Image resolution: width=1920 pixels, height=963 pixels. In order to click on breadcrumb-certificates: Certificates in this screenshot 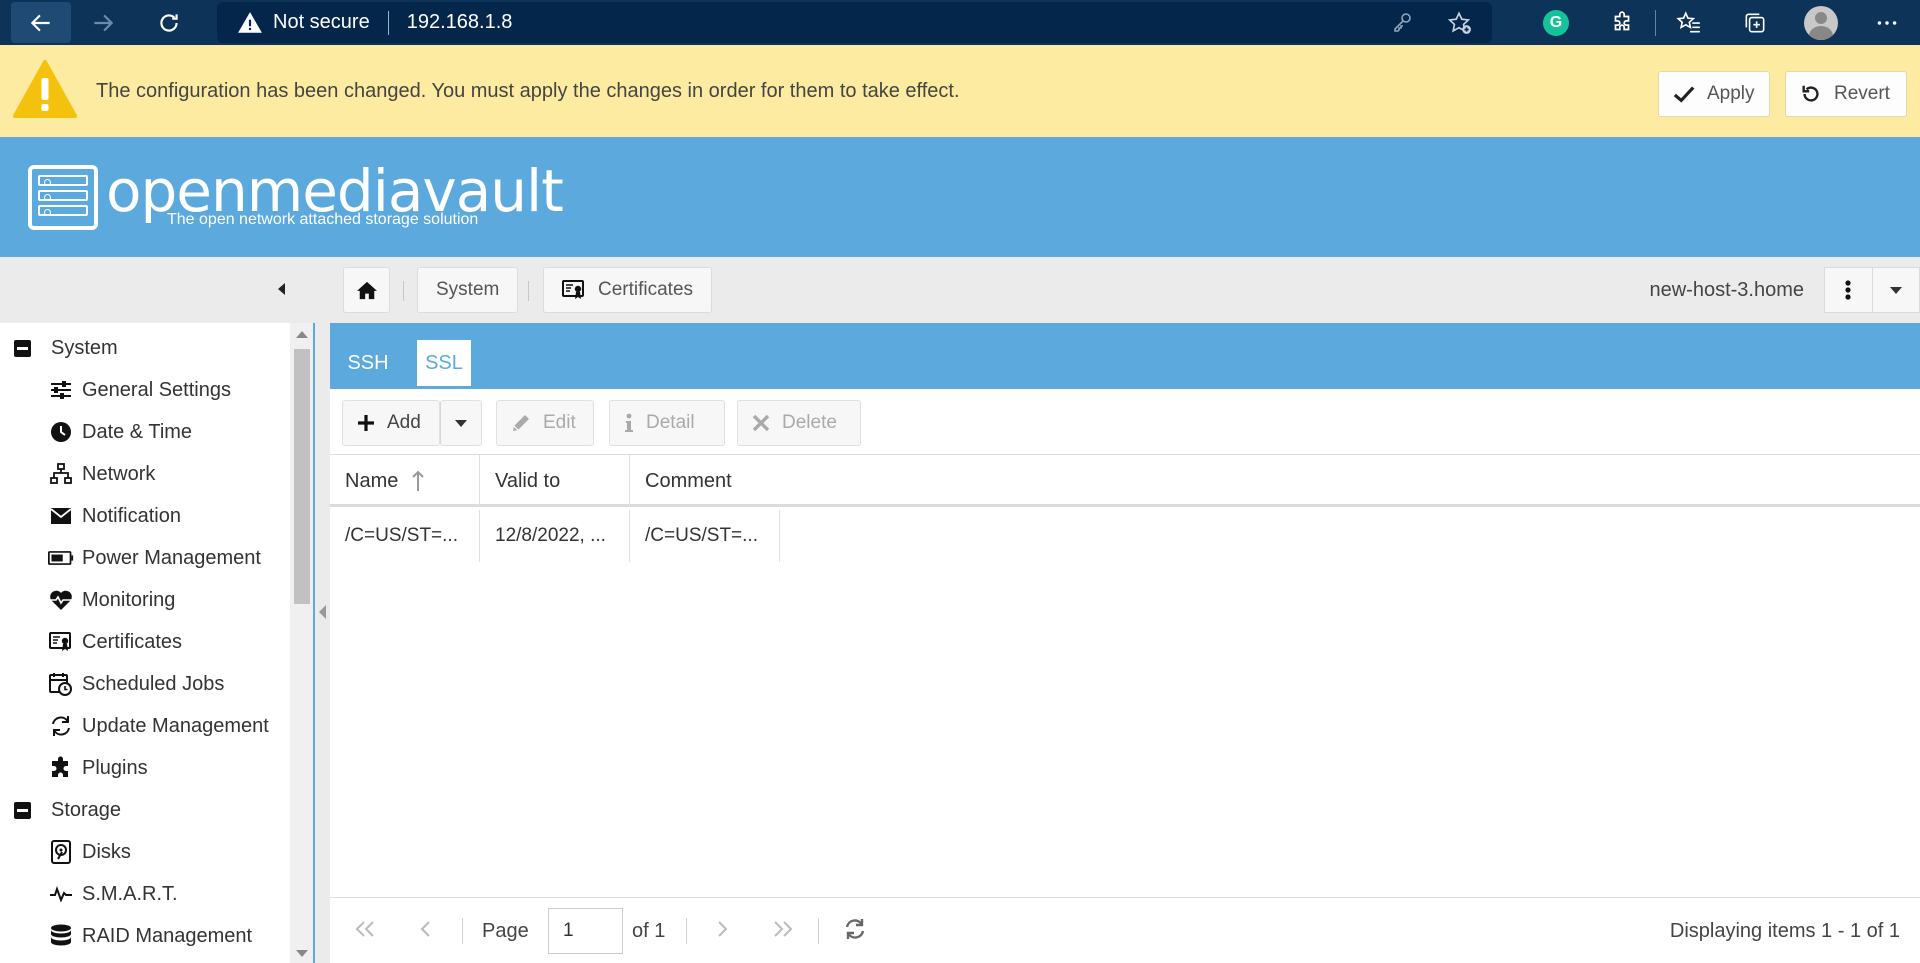, I will do `click(628, 290)`.